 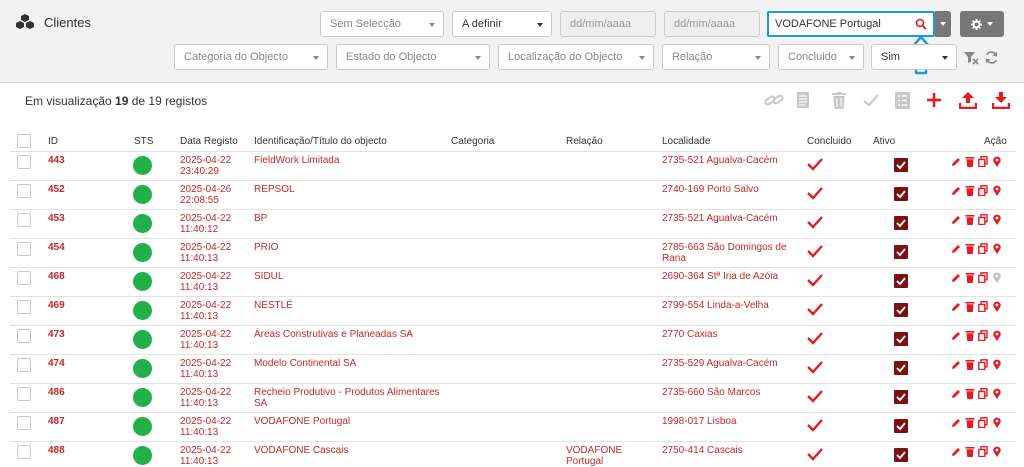 What do you see at coordinates (354, 305) in the screenshot?
I see `row-identificacao: NESTLÉ` at bounding box center [354, 305].